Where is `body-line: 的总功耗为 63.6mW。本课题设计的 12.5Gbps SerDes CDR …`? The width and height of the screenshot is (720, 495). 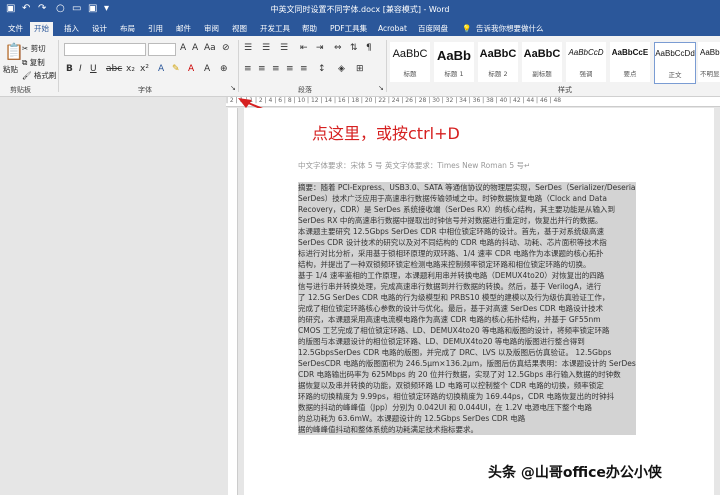
body-line: 的总功耗为 63.6mW。本课题设计的 12.5Gbps SerDes CDR … is located at coordinates (467, 418).